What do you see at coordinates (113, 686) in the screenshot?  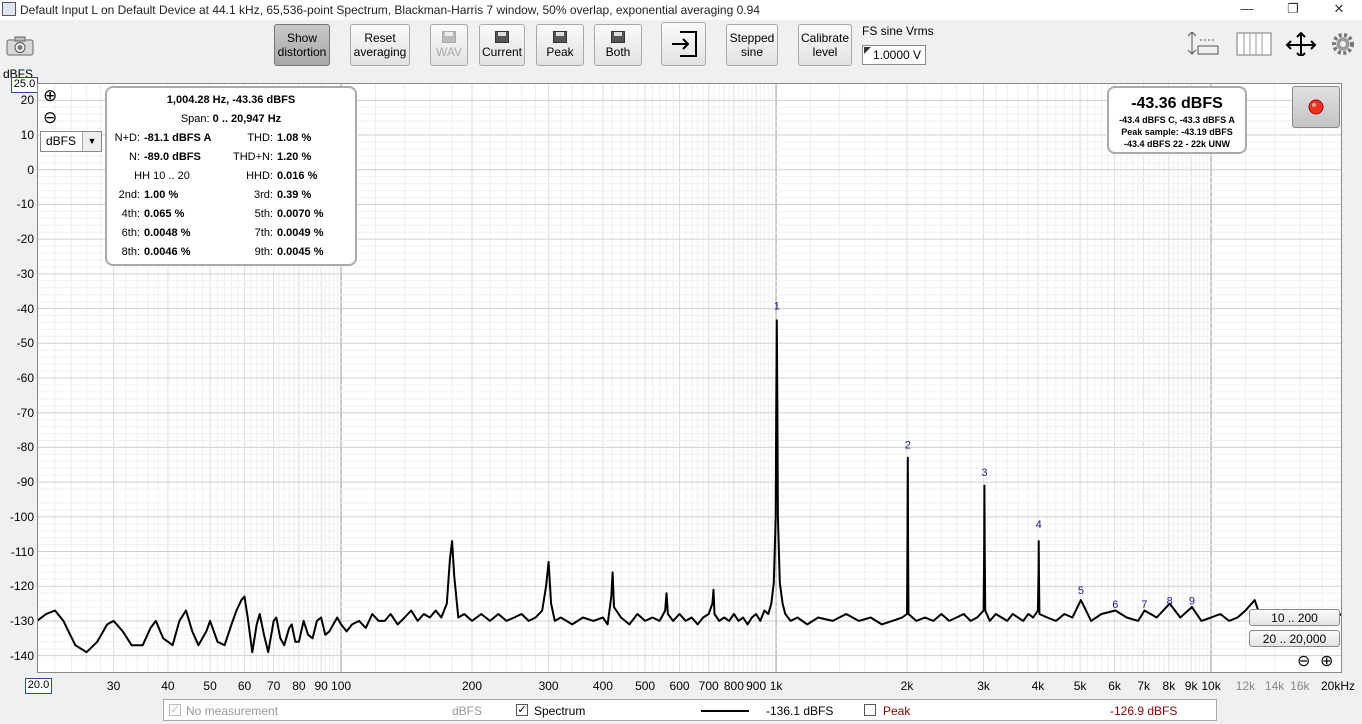 I see `x-tick-label: 30` at bounding box center [113, 686].